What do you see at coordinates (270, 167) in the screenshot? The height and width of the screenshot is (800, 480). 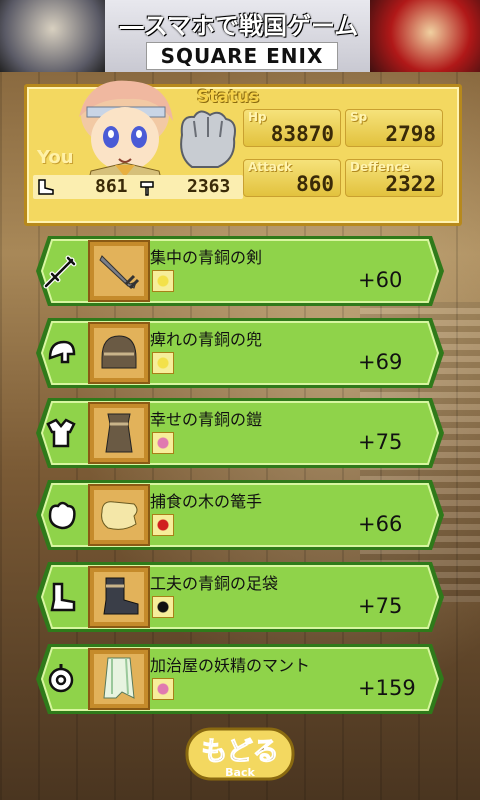 I see `attack-label: Attack` at bounding box center [270, 167].